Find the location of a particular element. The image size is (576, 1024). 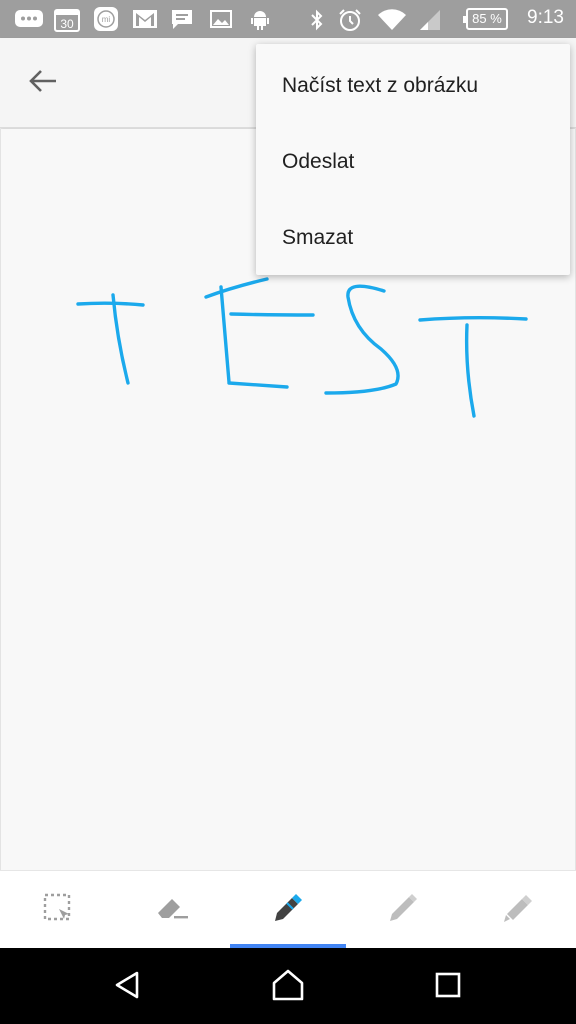

bluetooth-icon is located at coordinates (317, 20).